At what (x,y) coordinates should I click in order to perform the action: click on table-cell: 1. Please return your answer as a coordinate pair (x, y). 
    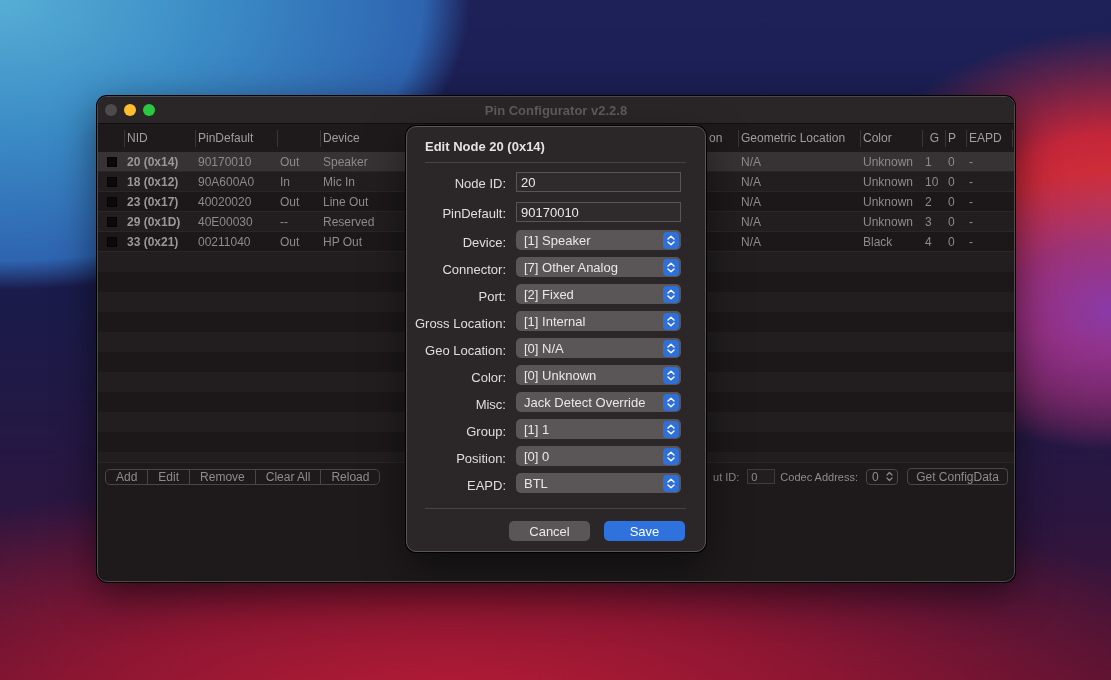
    Looking at the image, I should click on (928, 161).